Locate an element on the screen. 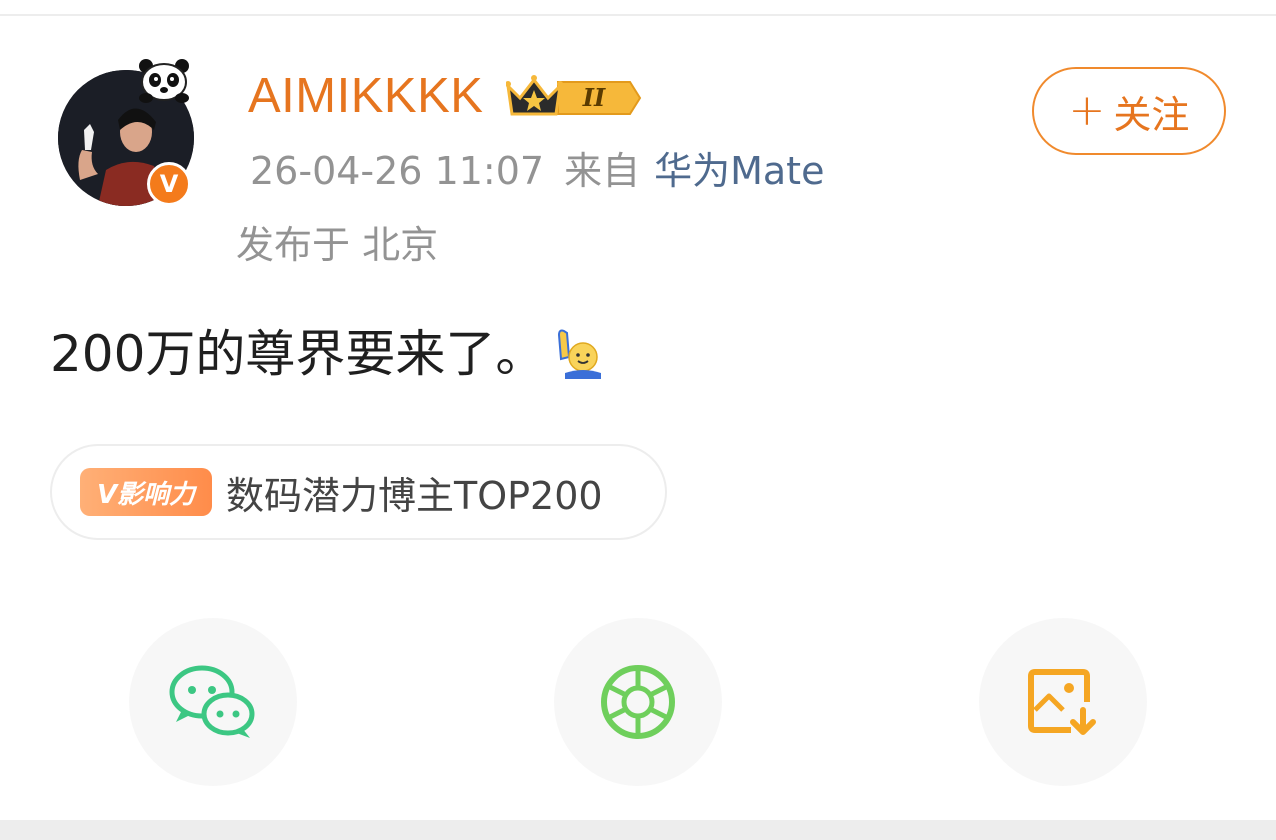 This screenshot has height=840, width=1276. post-location: 发布于 北京 is located at coordinates (337, 245).